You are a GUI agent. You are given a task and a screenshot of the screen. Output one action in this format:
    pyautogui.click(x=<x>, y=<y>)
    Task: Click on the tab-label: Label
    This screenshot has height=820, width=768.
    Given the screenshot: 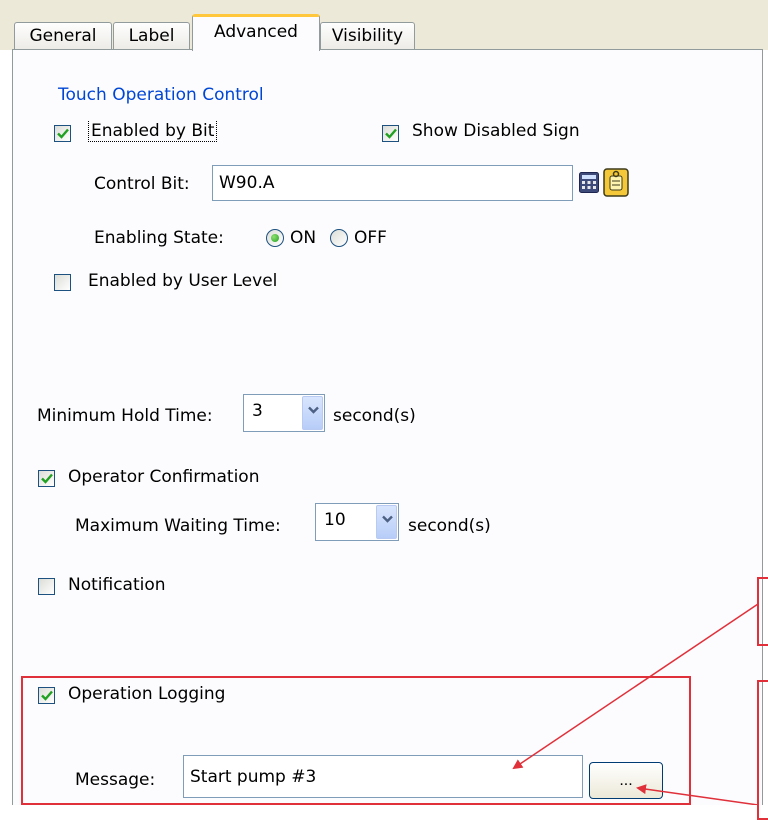 What is the action you would take?
    pyautogui.click(x=151, y=36)
    